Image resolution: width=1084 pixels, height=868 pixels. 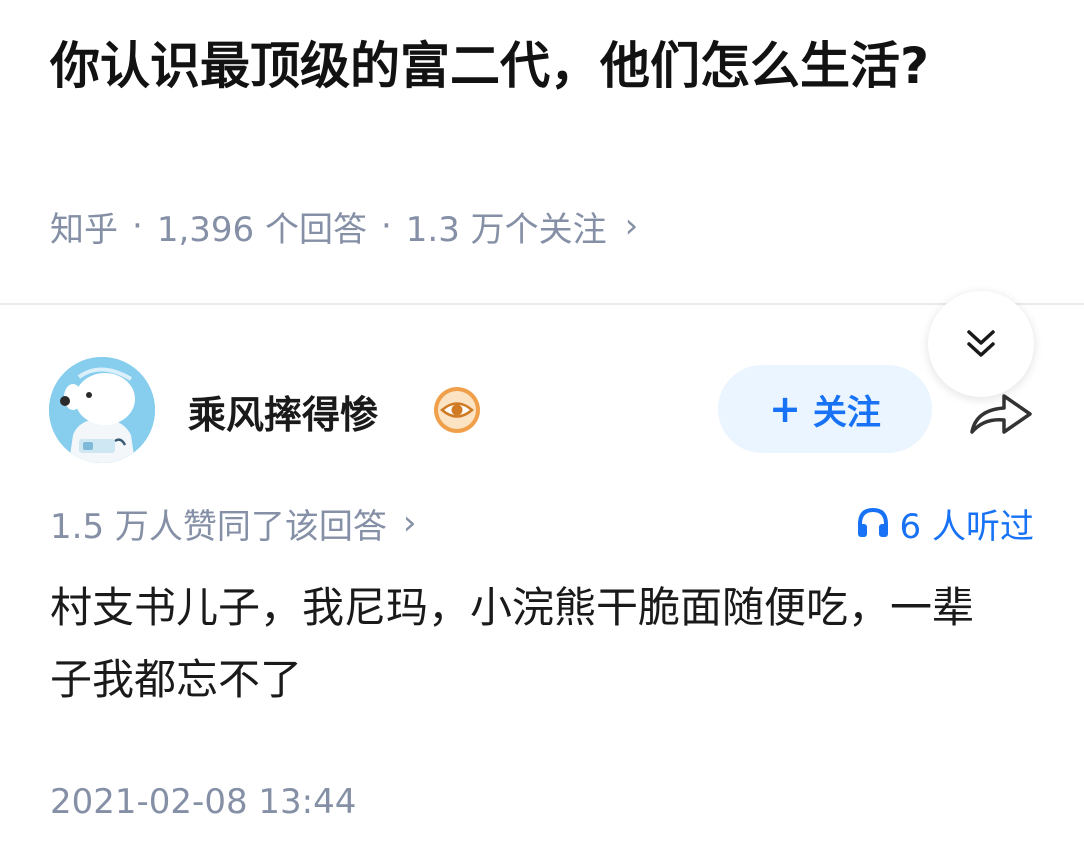 I want to click on share-arrow-icon, so click(x=1001, y=413).